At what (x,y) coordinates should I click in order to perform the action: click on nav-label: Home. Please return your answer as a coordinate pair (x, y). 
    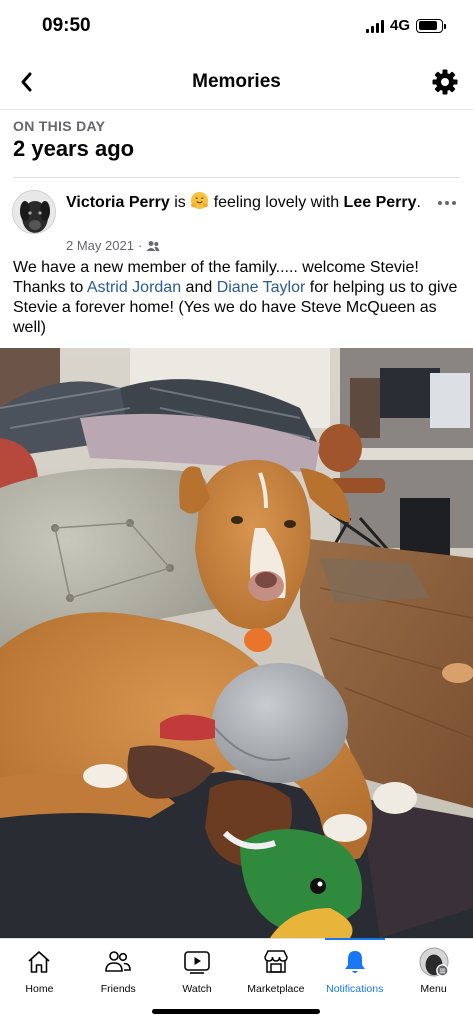
    Looking at the image, I should click on (39, 989).